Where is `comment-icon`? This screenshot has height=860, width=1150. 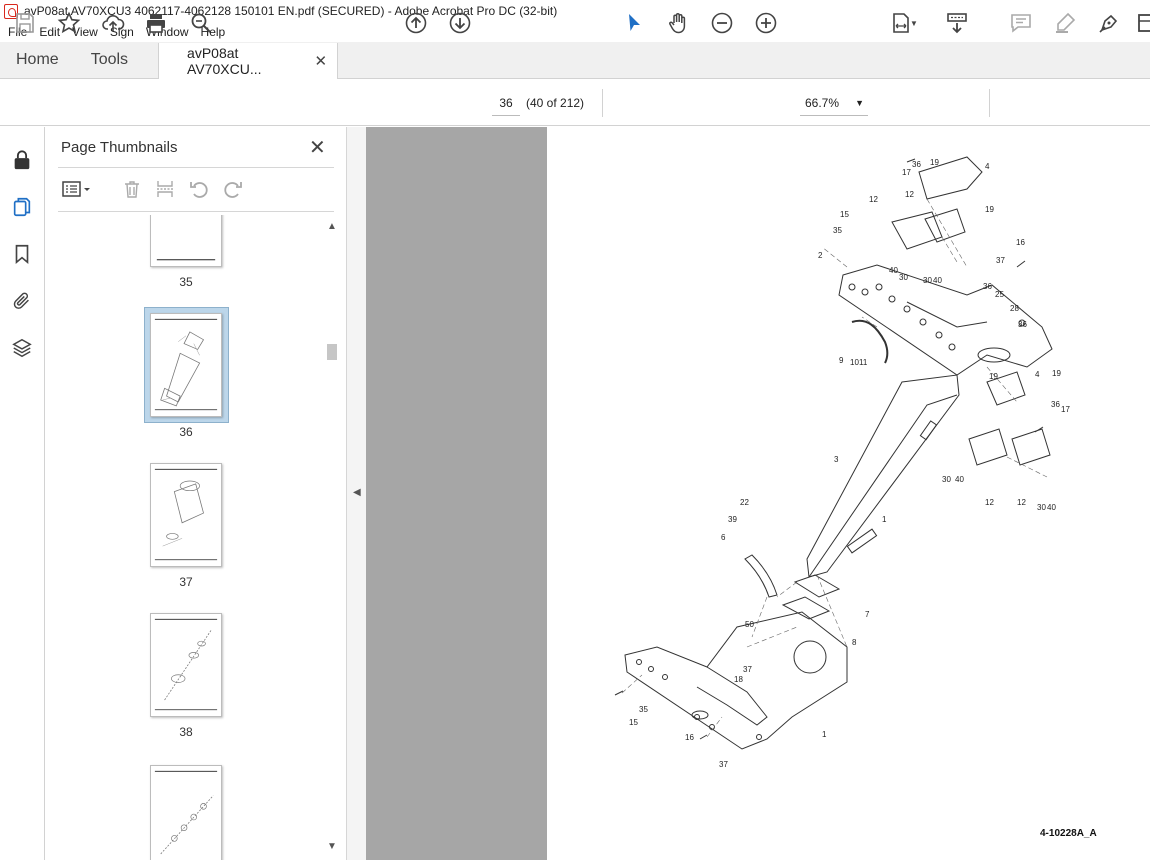 comment-icon is located at coordinates (1021, 23).